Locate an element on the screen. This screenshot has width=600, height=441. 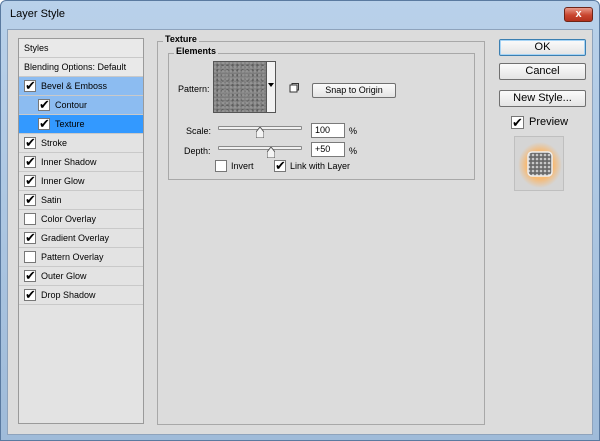
style-item-contour: ✔ Contour is located at coordinates (81, 105).